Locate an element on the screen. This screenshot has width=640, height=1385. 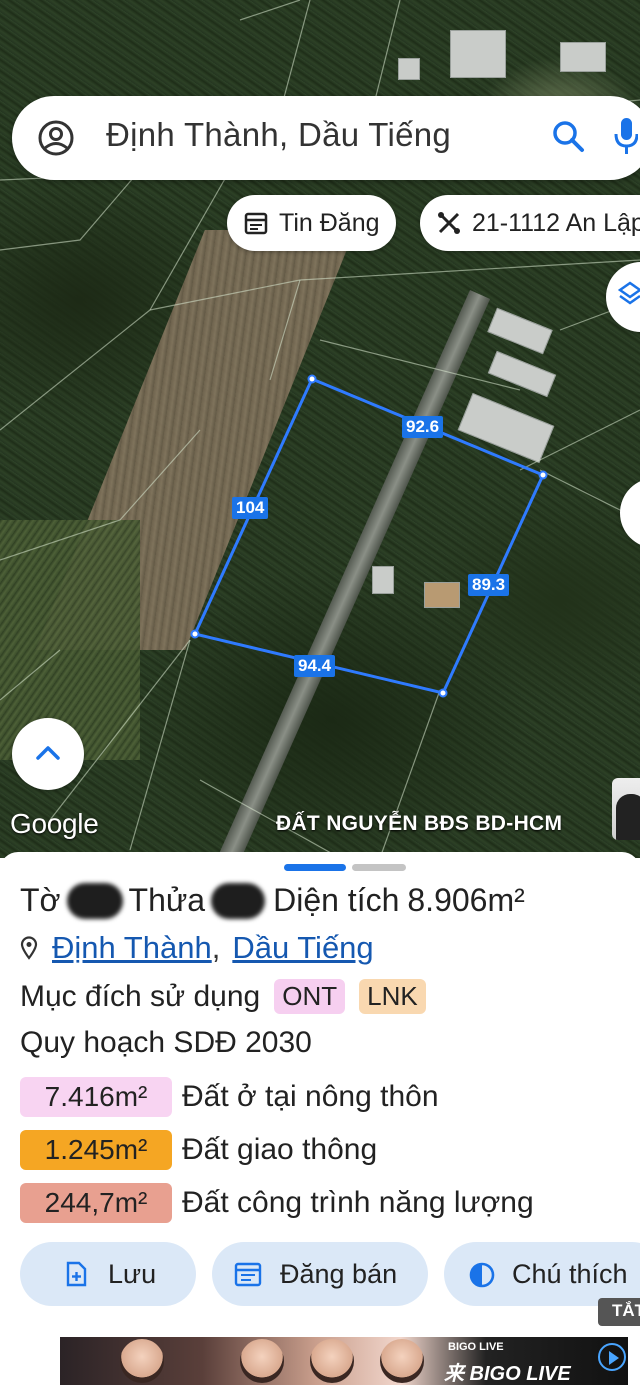
parcel-ref-chip: 21-1112 An Lập is located at coordinates (530, 223).